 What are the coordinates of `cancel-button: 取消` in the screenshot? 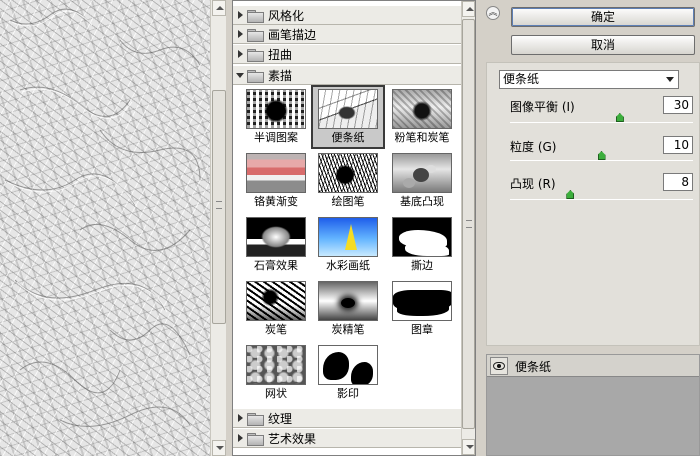 It's located at (603, 45).